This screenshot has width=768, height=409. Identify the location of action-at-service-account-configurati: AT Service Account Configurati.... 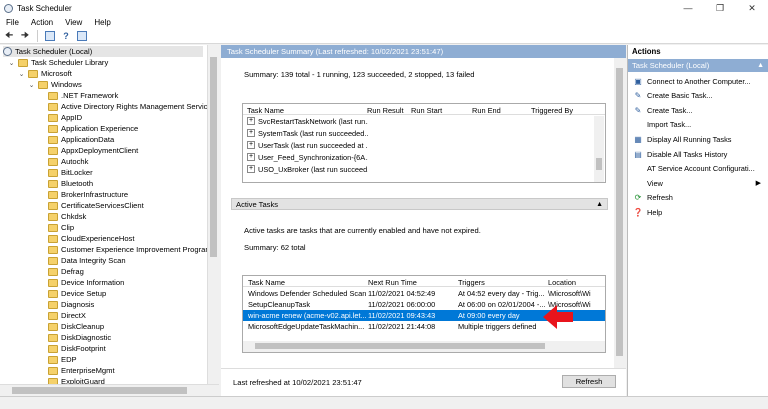
(698, 169).